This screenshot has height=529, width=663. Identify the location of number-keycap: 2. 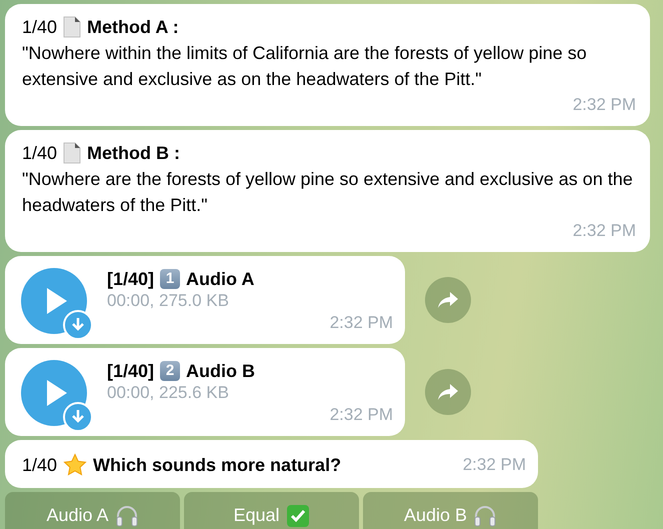
(170, 371).